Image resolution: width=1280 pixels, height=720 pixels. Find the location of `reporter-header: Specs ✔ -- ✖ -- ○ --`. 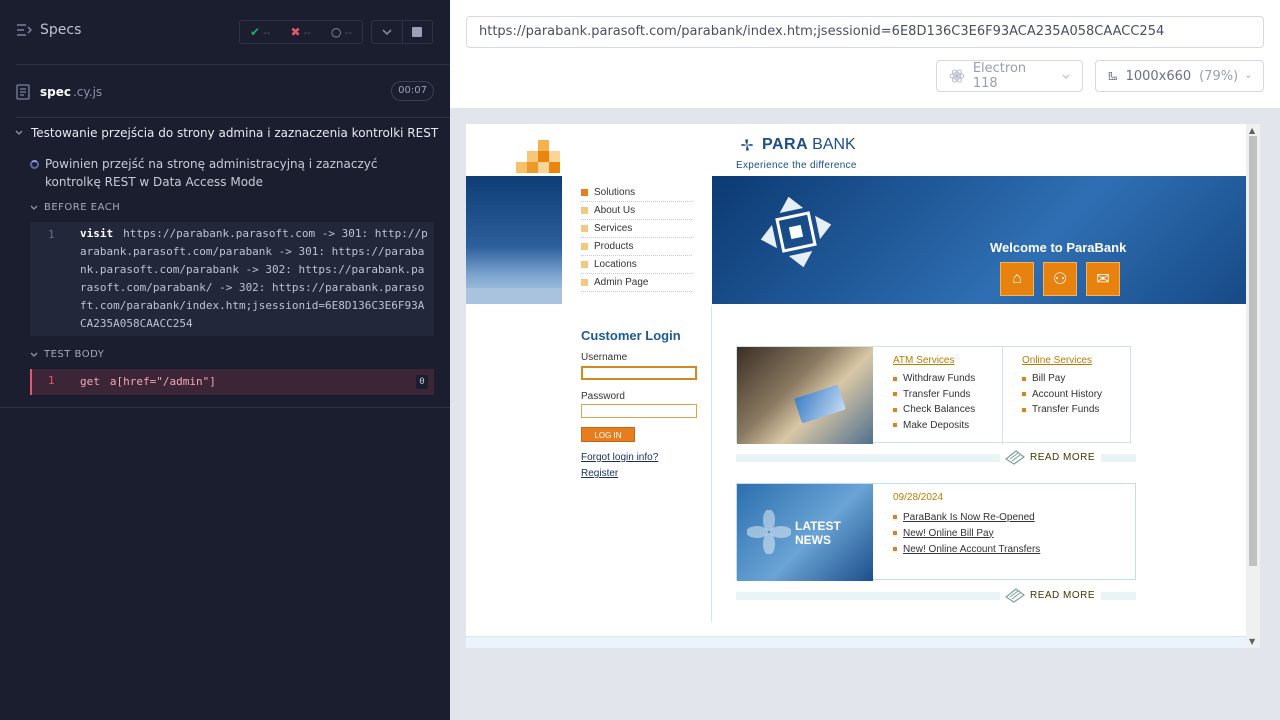

reporter-header: Specs ✔ -- ✖ -- ○ -- is located at coordinates (225, 32).